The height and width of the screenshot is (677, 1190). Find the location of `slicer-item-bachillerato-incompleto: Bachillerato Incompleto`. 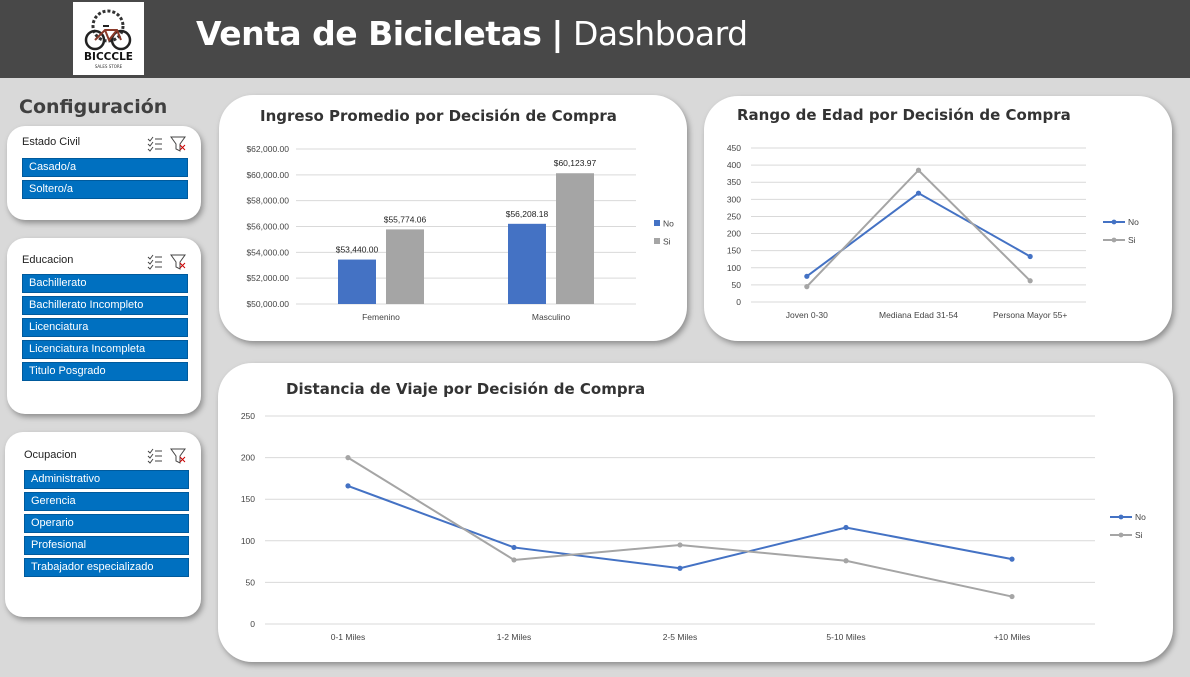

slicer-item-bachillerato-incompleto: Bachillerato Incompleto is located at coordinates (105, 305).